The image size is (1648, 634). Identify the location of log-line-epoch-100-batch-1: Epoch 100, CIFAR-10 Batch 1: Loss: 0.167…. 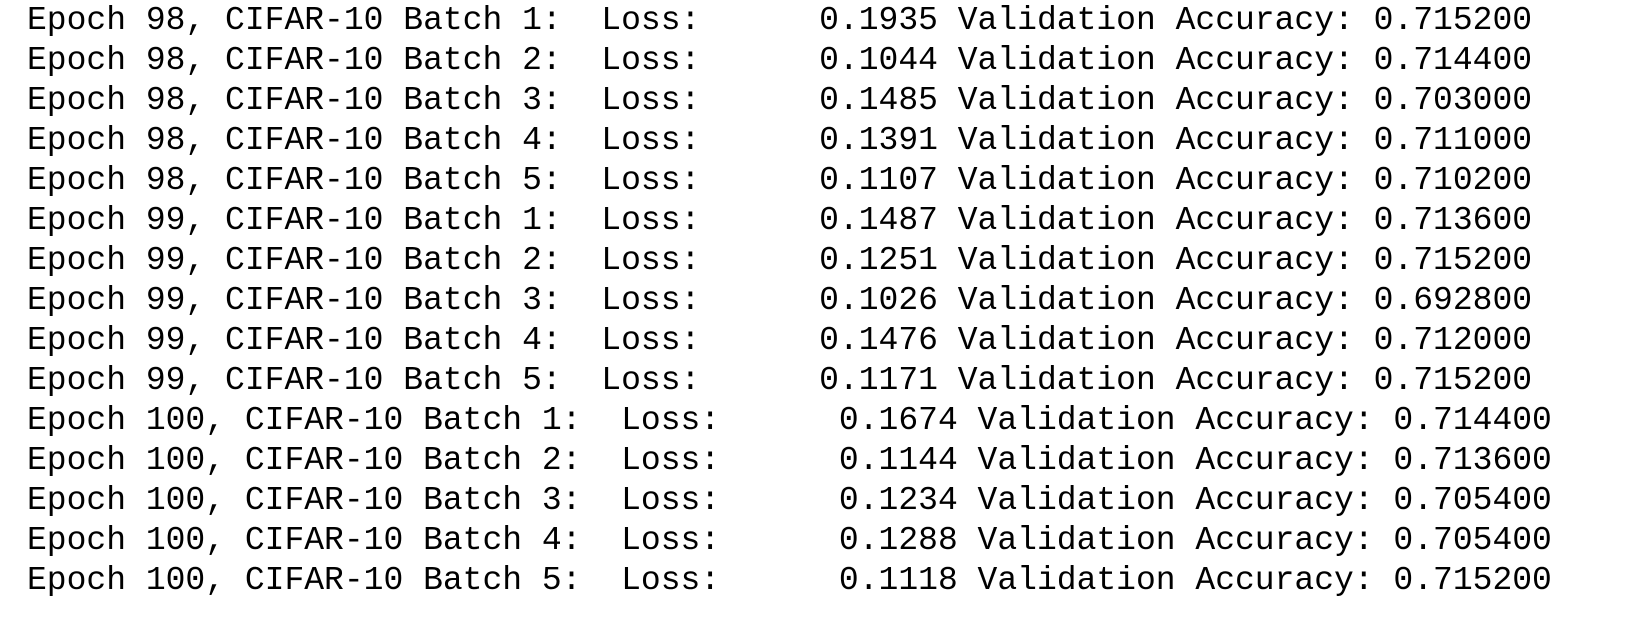
(789, 420).